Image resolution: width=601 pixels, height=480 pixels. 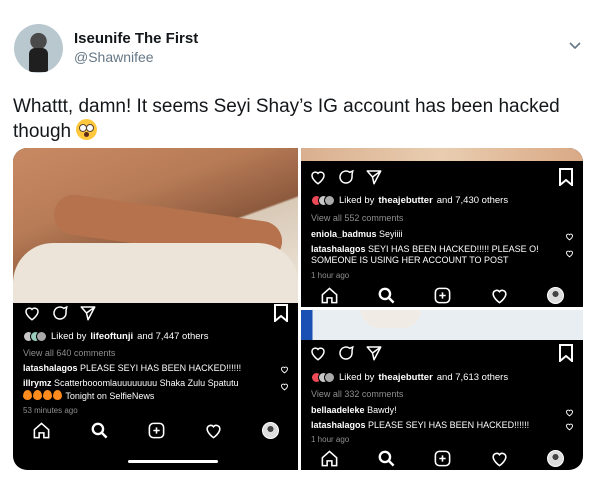 What do you see at coordinates (50, 410) in the screenshot?
I see `post-time: 53 minutes ago` at bounding box center [50, 410].